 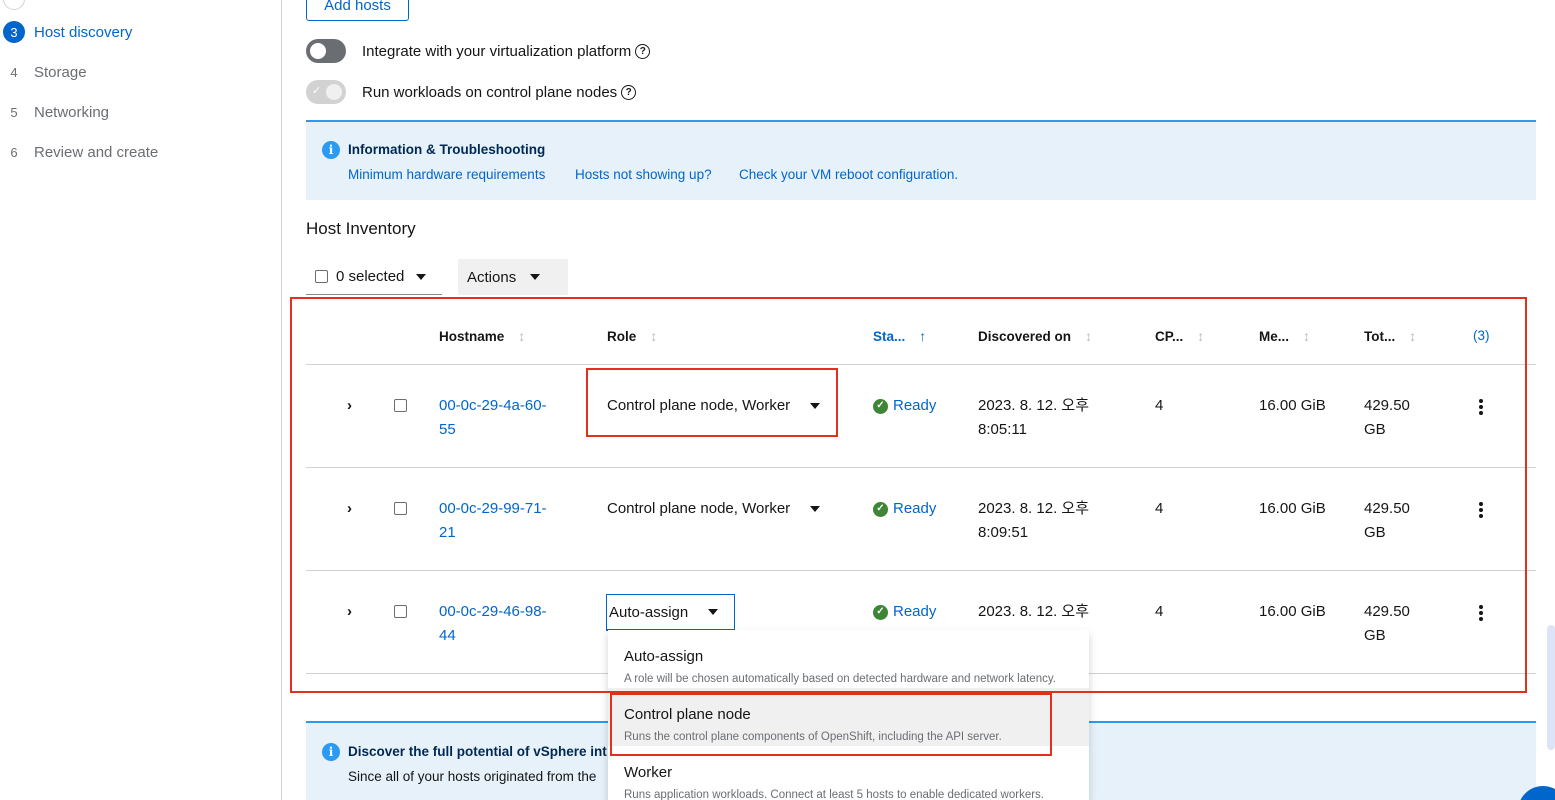 I want to click on hostname-link: 00-0c-29-46-98- 44, so click(x=493, y=624).